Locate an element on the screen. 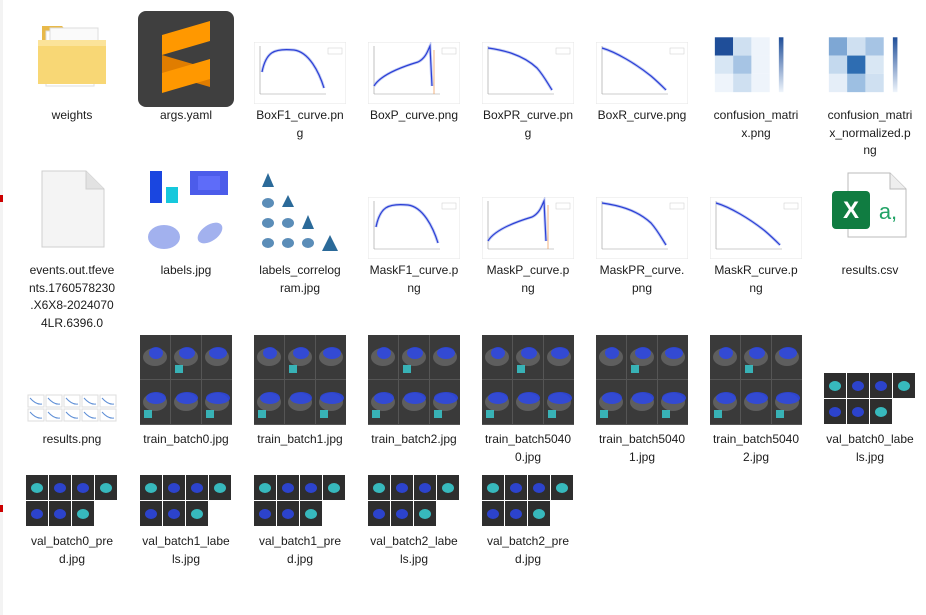 The image size is (926, 615). file-name-line: BoxPR_curve.pn is located at coordinates (528, 115).